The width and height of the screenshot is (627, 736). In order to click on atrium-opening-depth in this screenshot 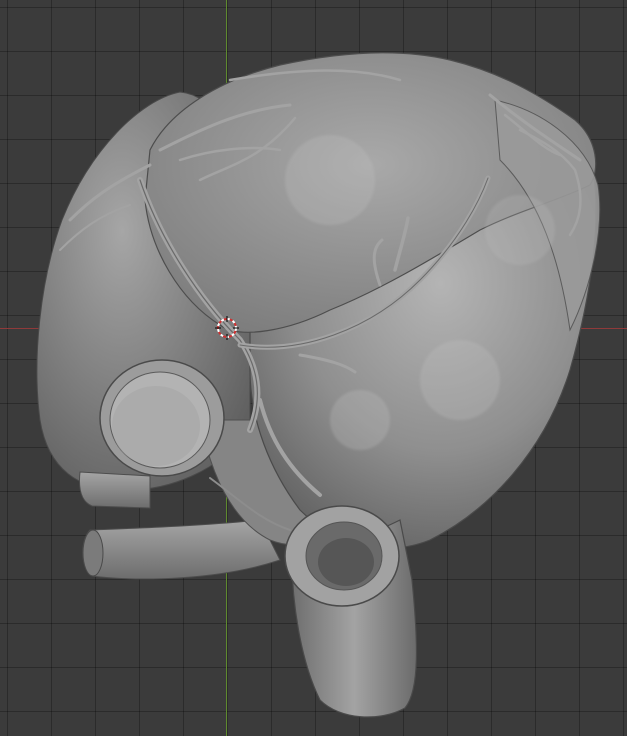, I will do `click(156, 426)`.